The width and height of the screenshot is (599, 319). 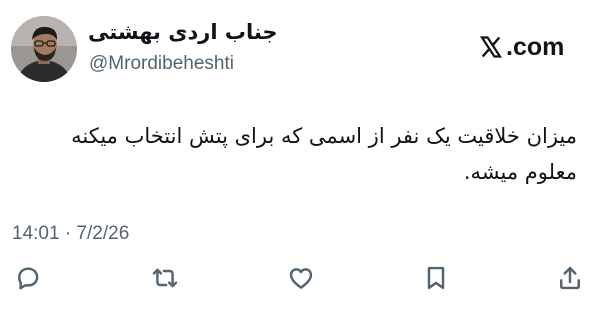 I want to click on like-button, so click(x=301, y=278).